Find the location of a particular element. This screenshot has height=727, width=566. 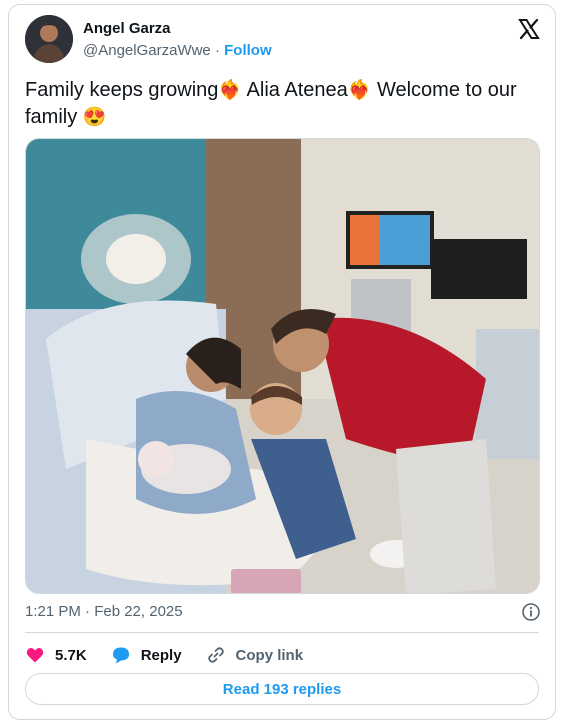

likes-count: 5.7K is located at coordinates (71, 655).